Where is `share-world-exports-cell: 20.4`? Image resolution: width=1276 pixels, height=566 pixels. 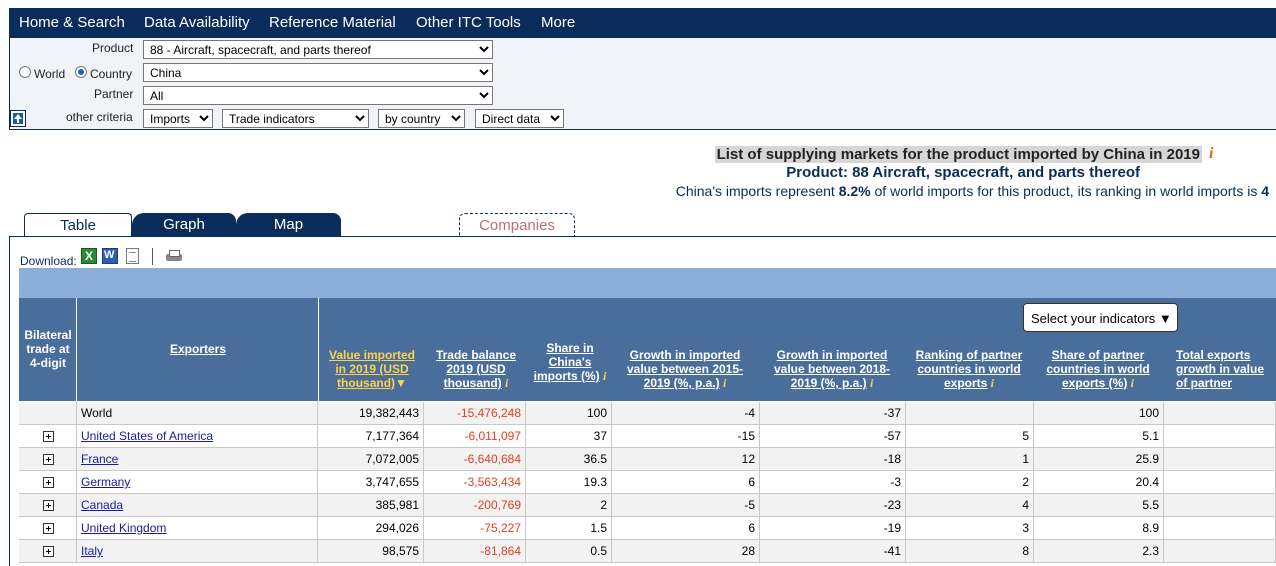
share-world-exports-cell: 20.4 is located at coordinates (1099, 482).